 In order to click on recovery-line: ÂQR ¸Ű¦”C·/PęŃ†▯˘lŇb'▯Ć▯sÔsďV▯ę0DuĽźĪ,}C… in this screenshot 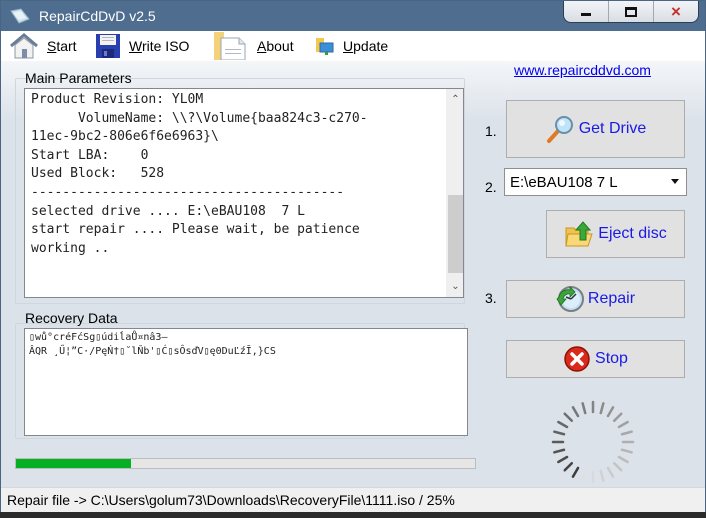, I will do `click(152, 351)`.